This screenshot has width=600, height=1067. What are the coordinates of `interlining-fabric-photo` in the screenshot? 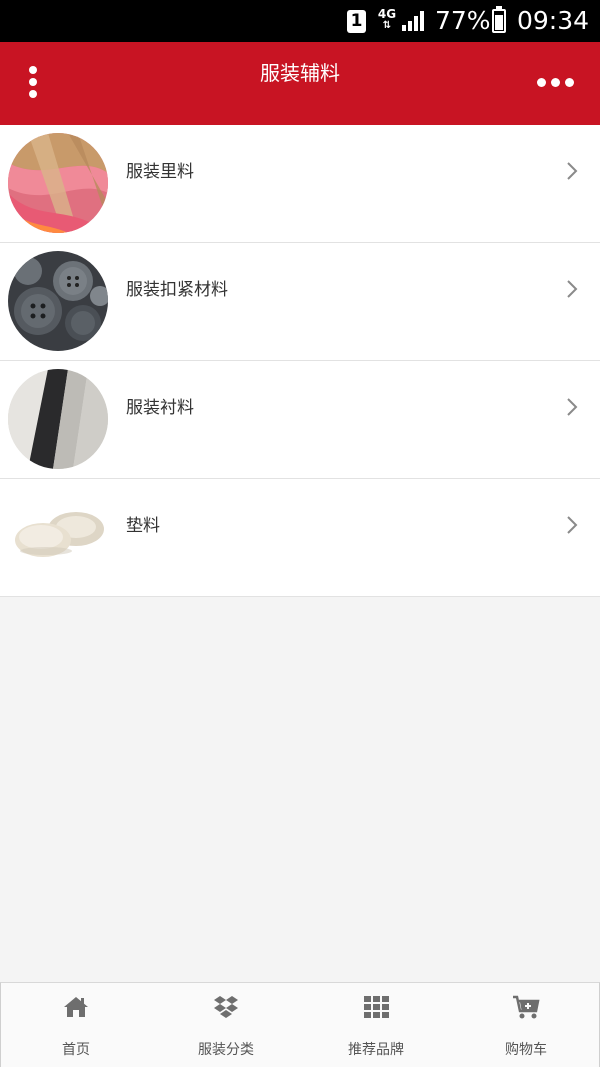 It's located at (58, 419).